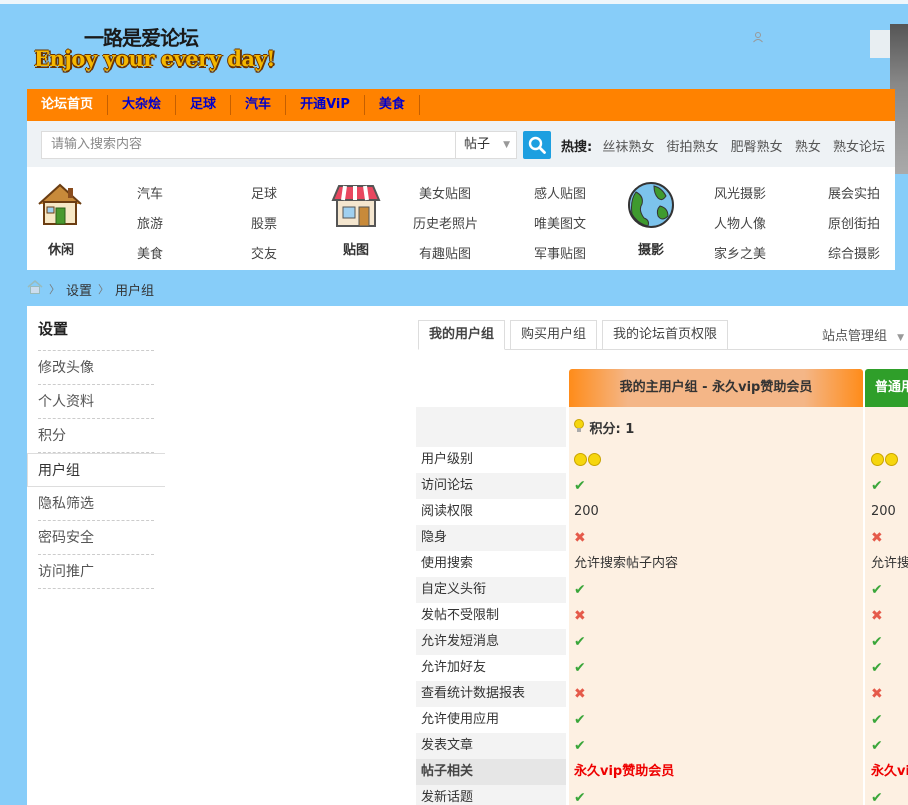 The image size is (908, 805). I want to click on sidebar-item-profile: 个人资料, so click(96, 402).